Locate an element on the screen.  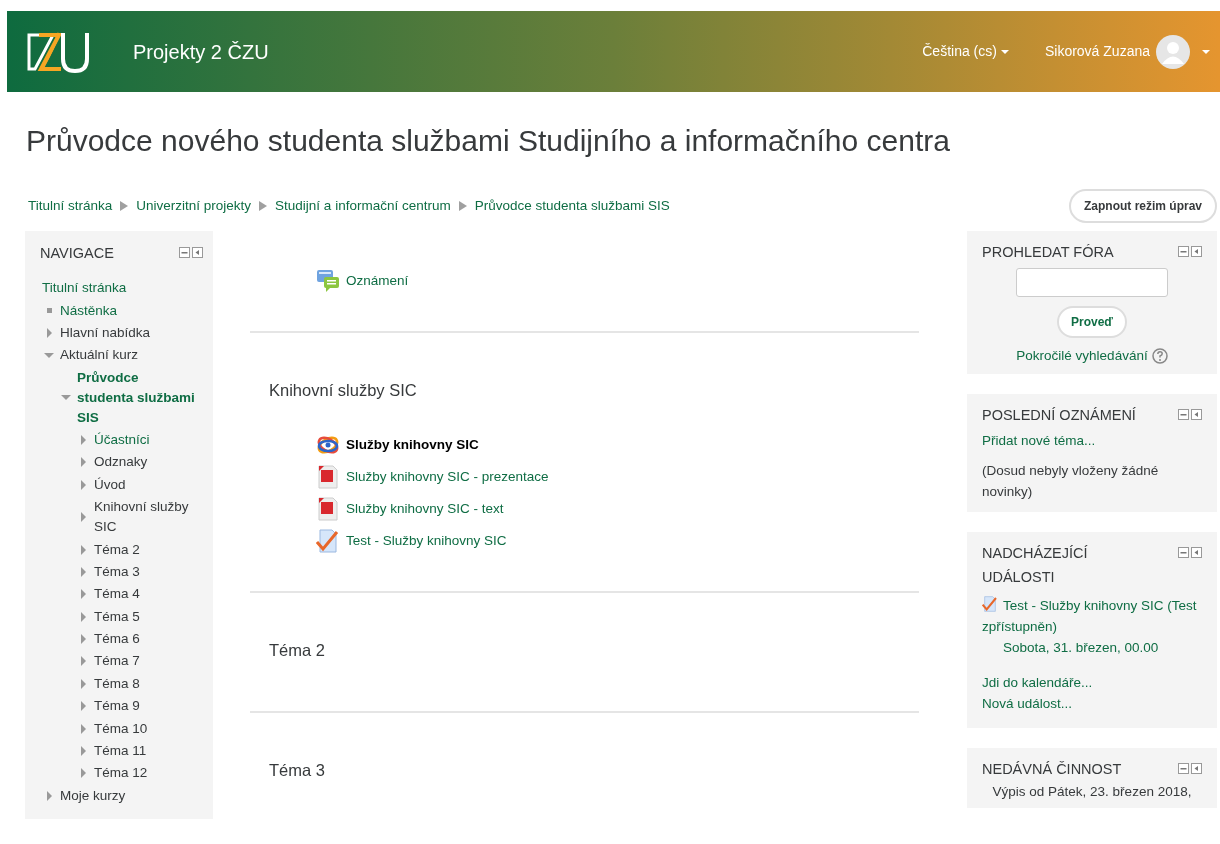
breadcrumb-link: Průvodce studenta službami SIS is located at coordinates (572, 206).